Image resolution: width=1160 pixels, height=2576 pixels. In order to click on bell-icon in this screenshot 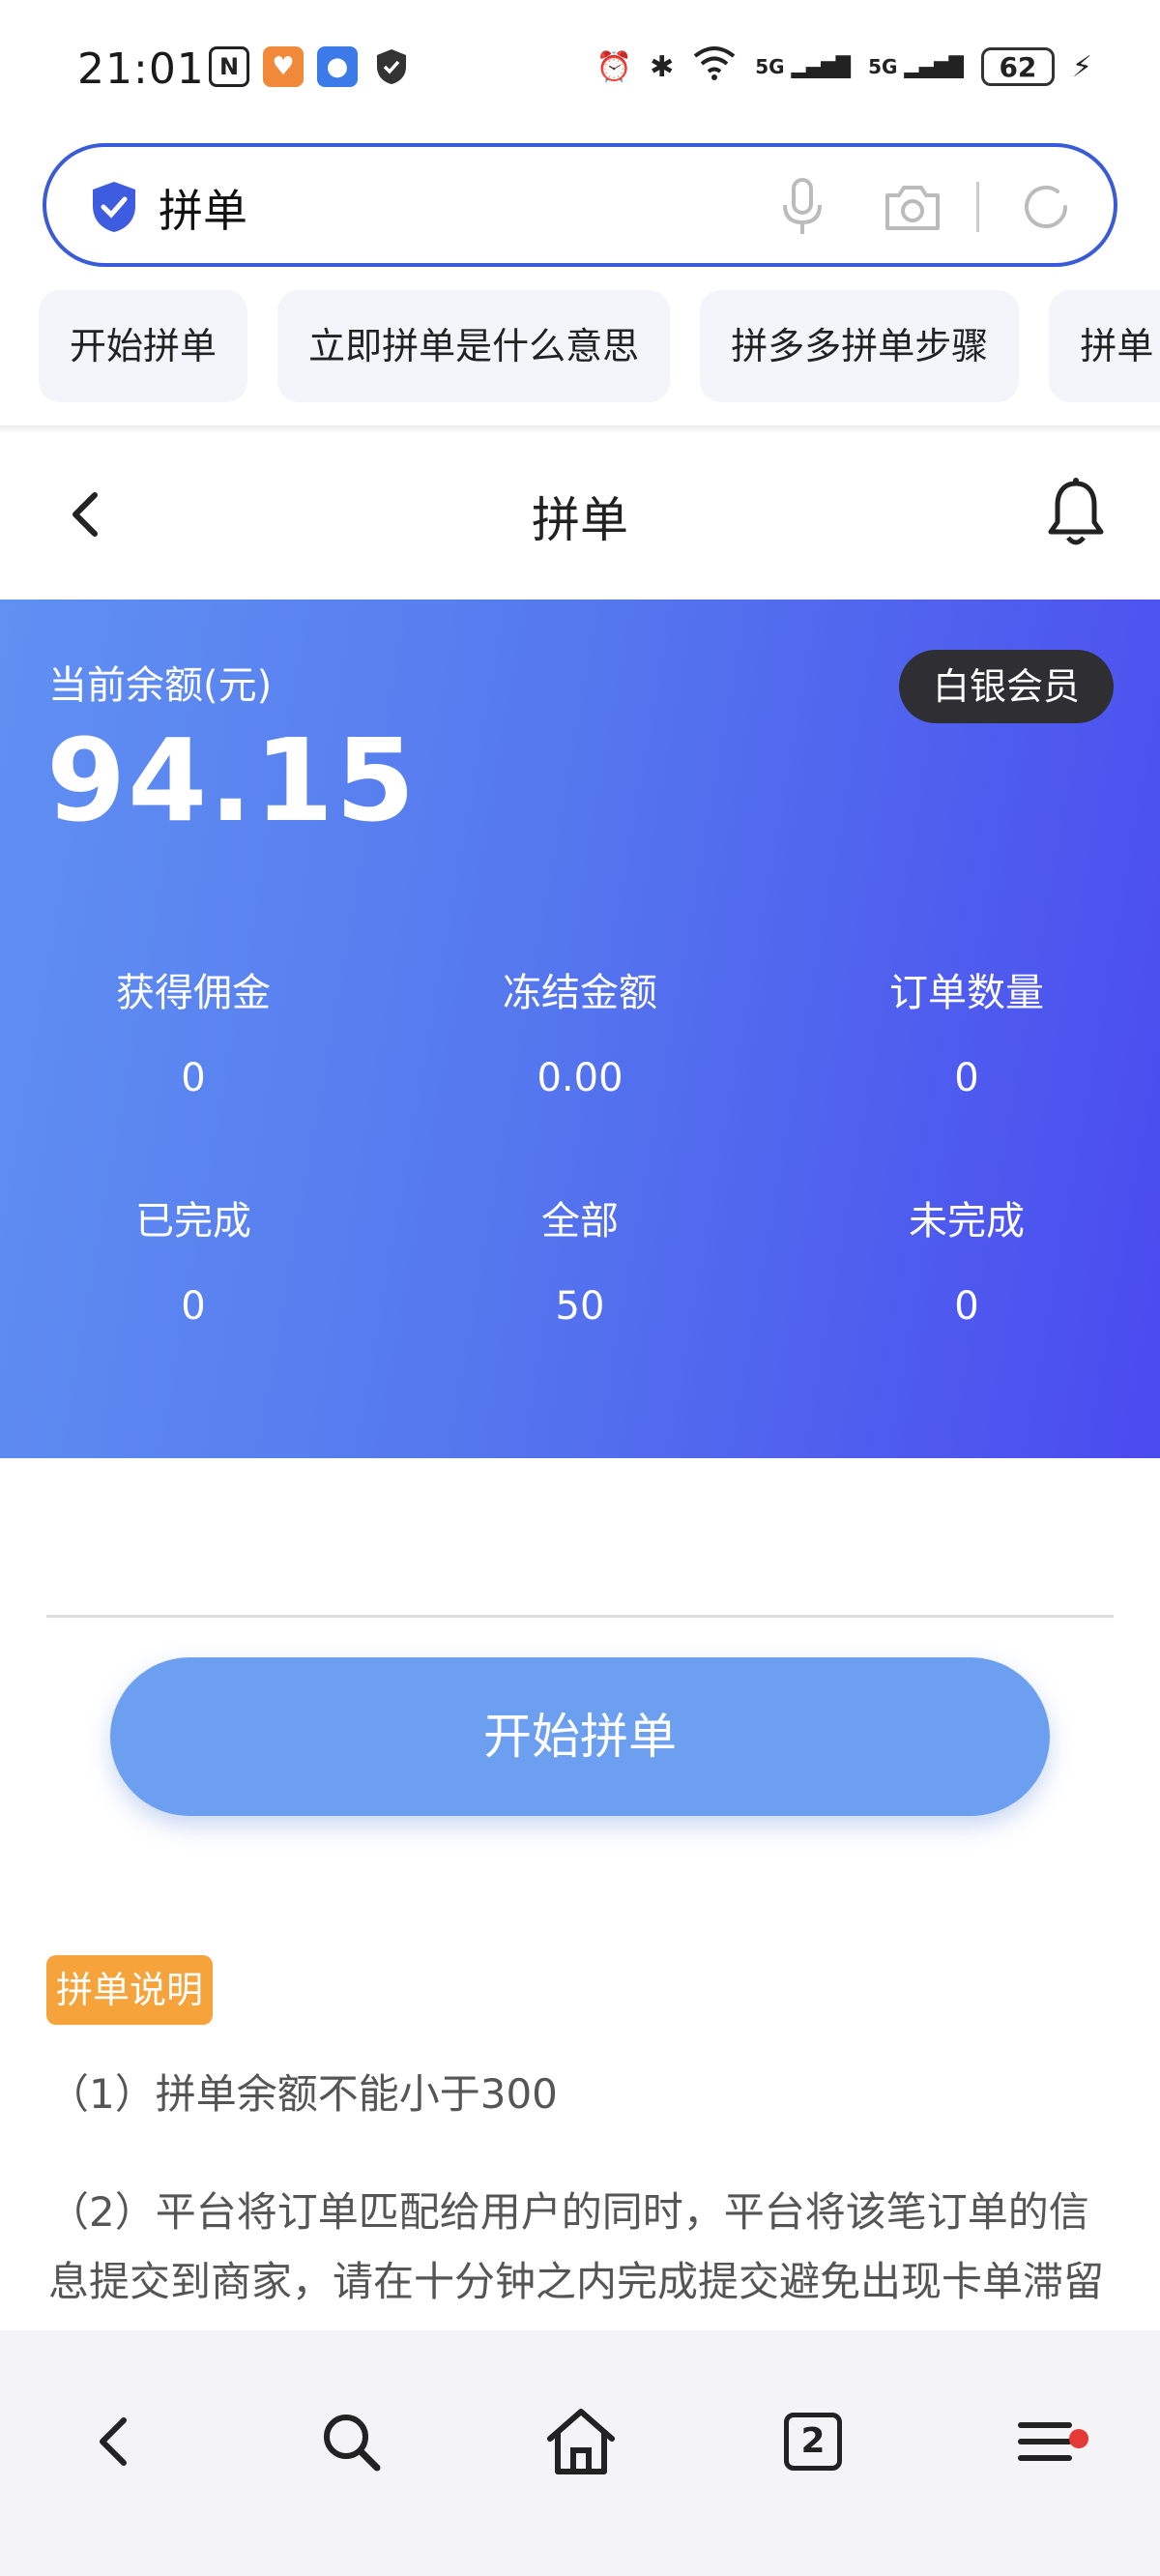, I will do `click(1076, 512)`.